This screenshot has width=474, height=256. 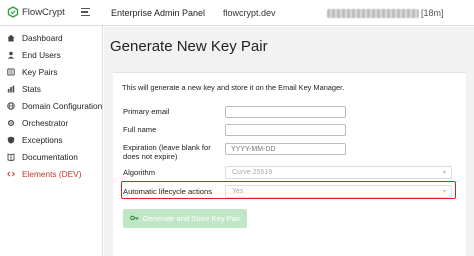 I want to click on flowcrypt-logo: FlowCrypt, so click(x=36, y=12).